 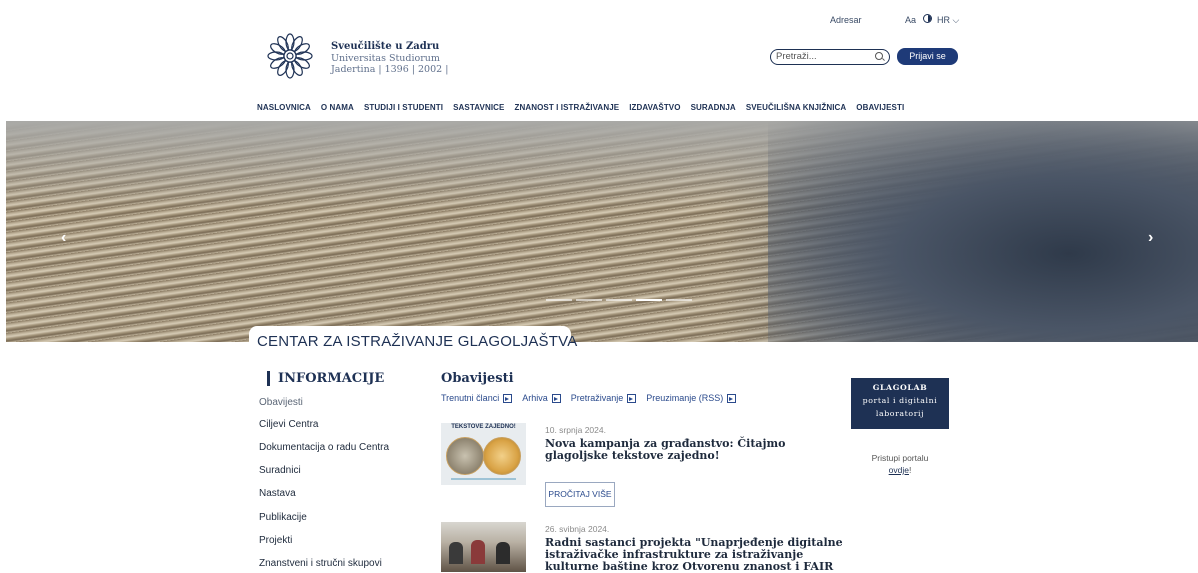 What do you see at coordinates (899, 470) in the screenshot?
I see `portal-link: ovdje` at bounding box center [899, 470].